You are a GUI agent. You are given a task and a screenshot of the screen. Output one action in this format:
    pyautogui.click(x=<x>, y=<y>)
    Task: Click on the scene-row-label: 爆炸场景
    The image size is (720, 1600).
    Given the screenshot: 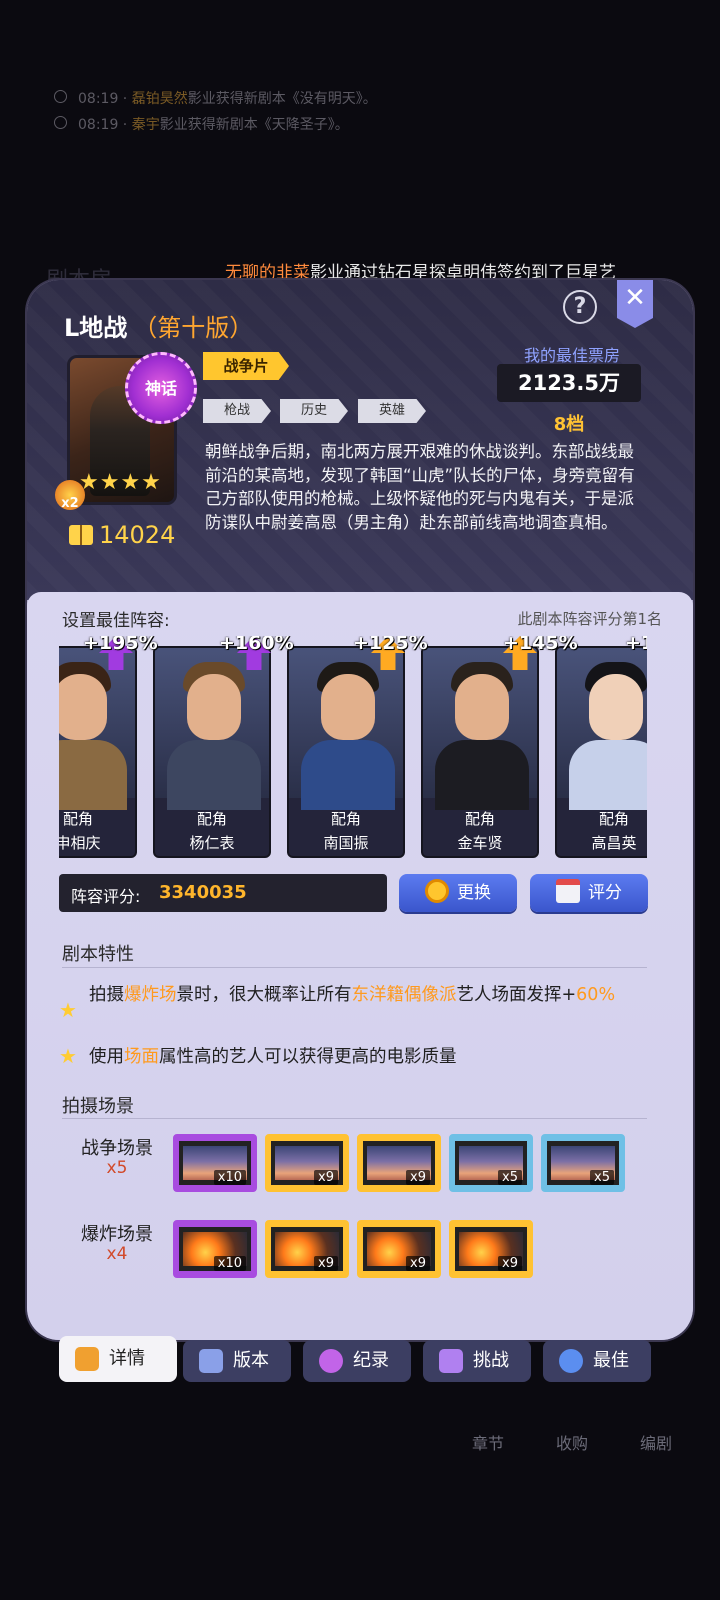 What is the action you would take?
    pyautogui.click(x=117, y=1234)
    